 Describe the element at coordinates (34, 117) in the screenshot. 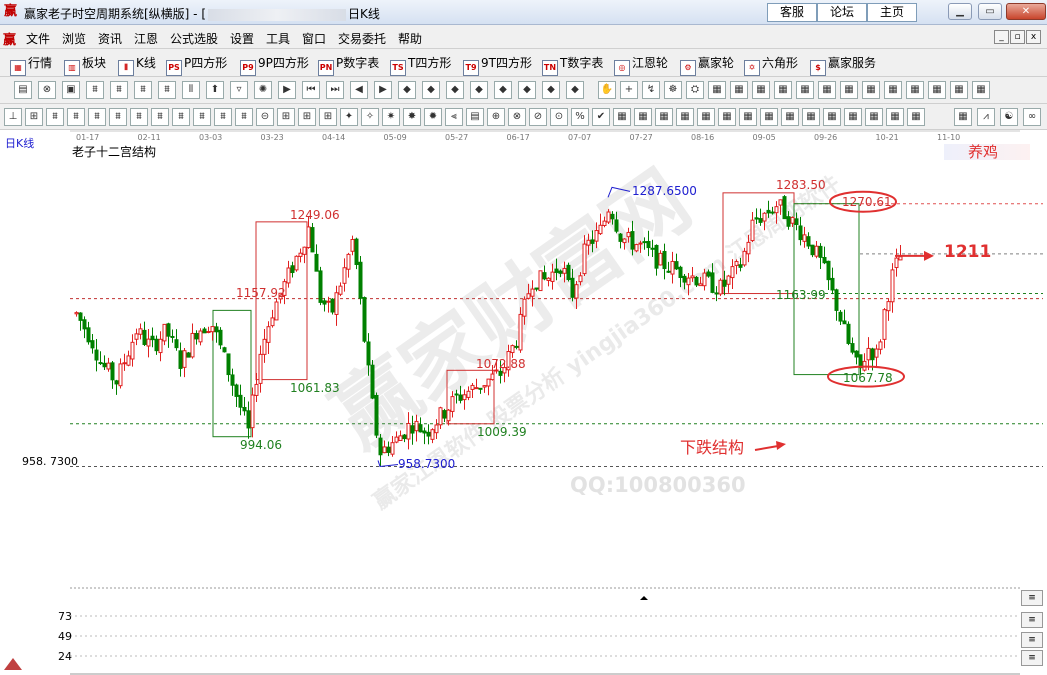

I see `toolbar3-tool-icon-1: ⊞` at that location.